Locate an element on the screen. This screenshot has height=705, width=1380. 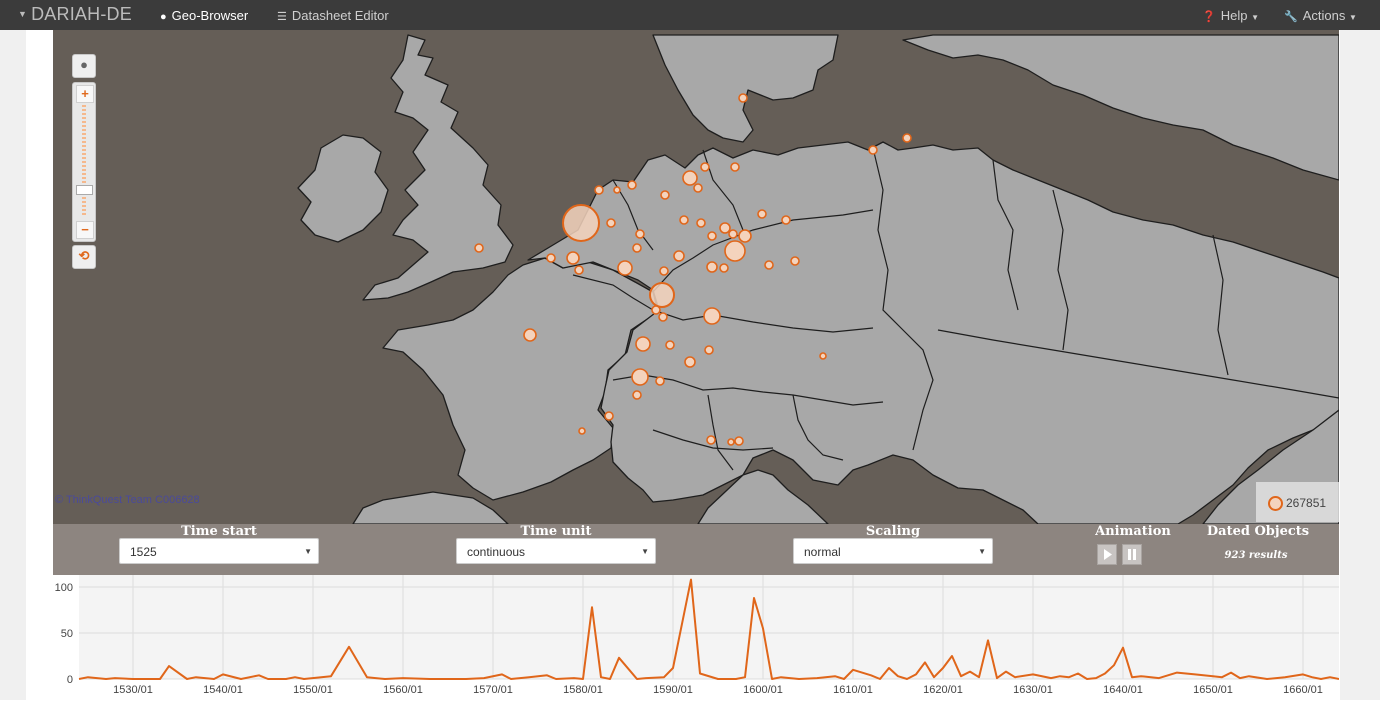
actions-label: Actions is located at coordinates (1324, 15).